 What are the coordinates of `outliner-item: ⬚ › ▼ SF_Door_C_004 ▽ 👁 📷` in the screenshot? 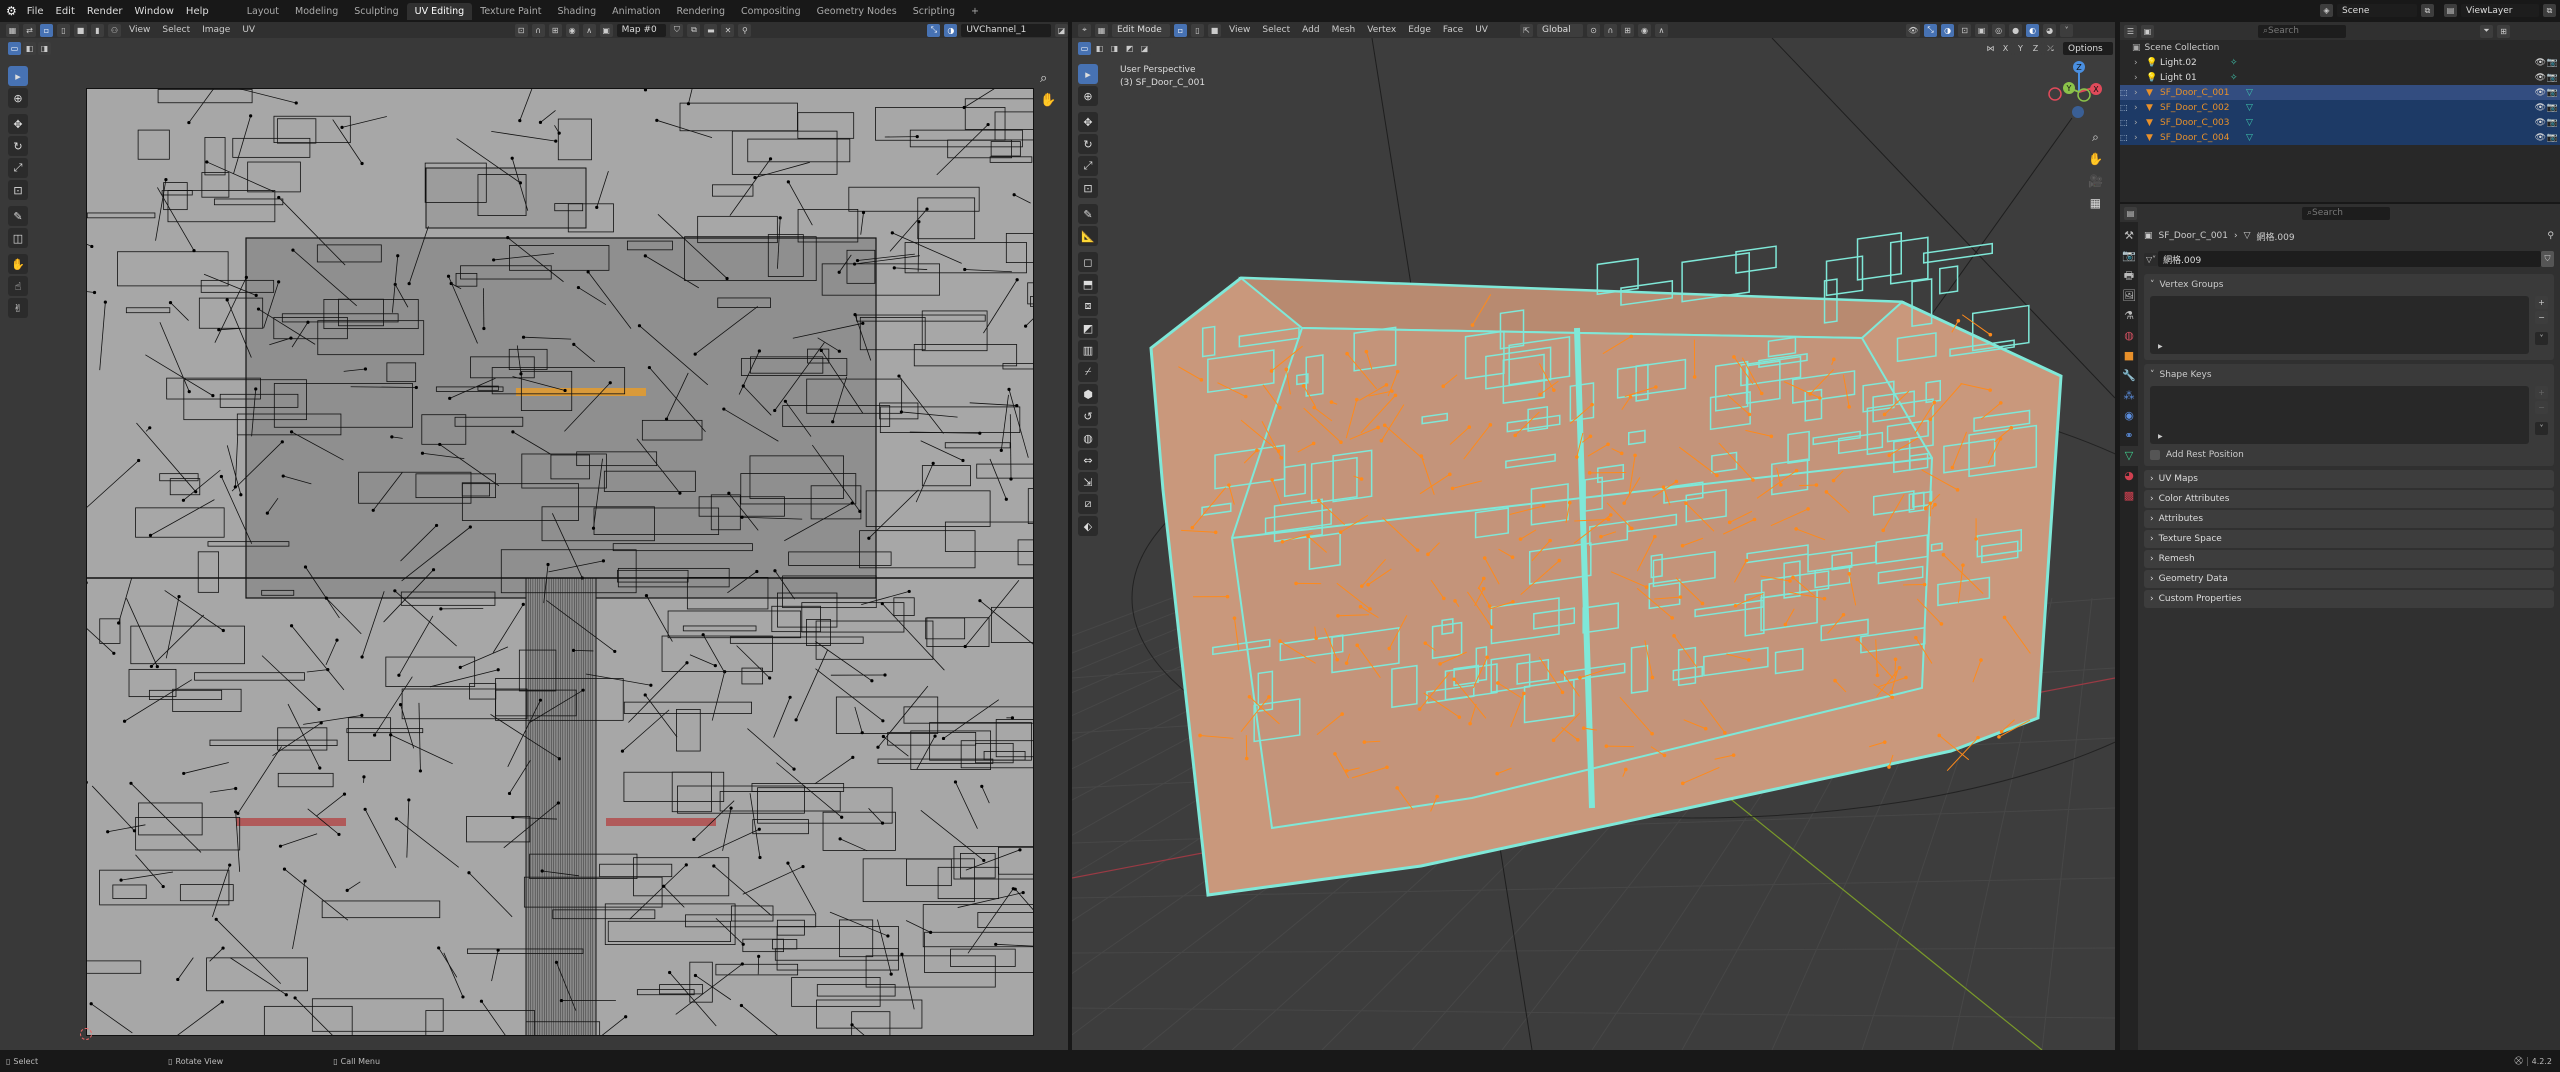 It's located at (2340, 137).